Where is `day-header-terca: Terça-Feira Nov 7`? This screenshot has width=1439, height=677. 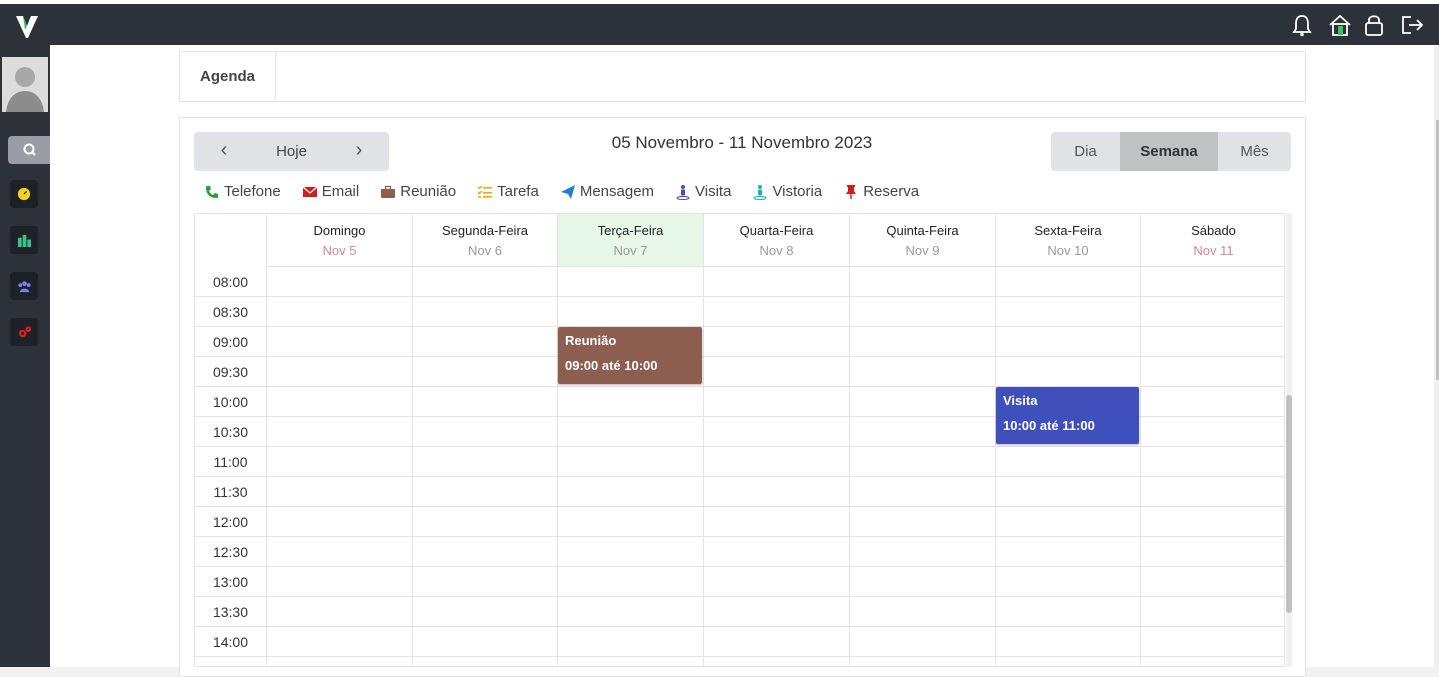 day-header-terca: Terça-Feira Nov 7 is located at coordinates (630, 240).